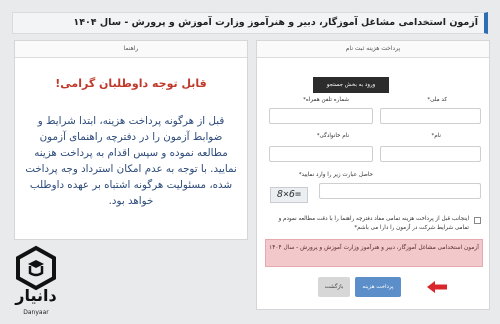 This screenshot has height=324, width=500. I want to click on last-name-label: نام خانوادگی*, so click(332, 136).